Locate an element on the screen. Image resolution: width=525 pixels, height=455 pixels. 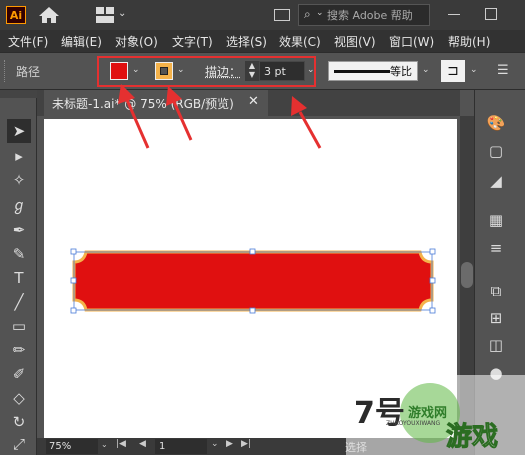
profile-label: 等比 is located at coordinates (401, 71).